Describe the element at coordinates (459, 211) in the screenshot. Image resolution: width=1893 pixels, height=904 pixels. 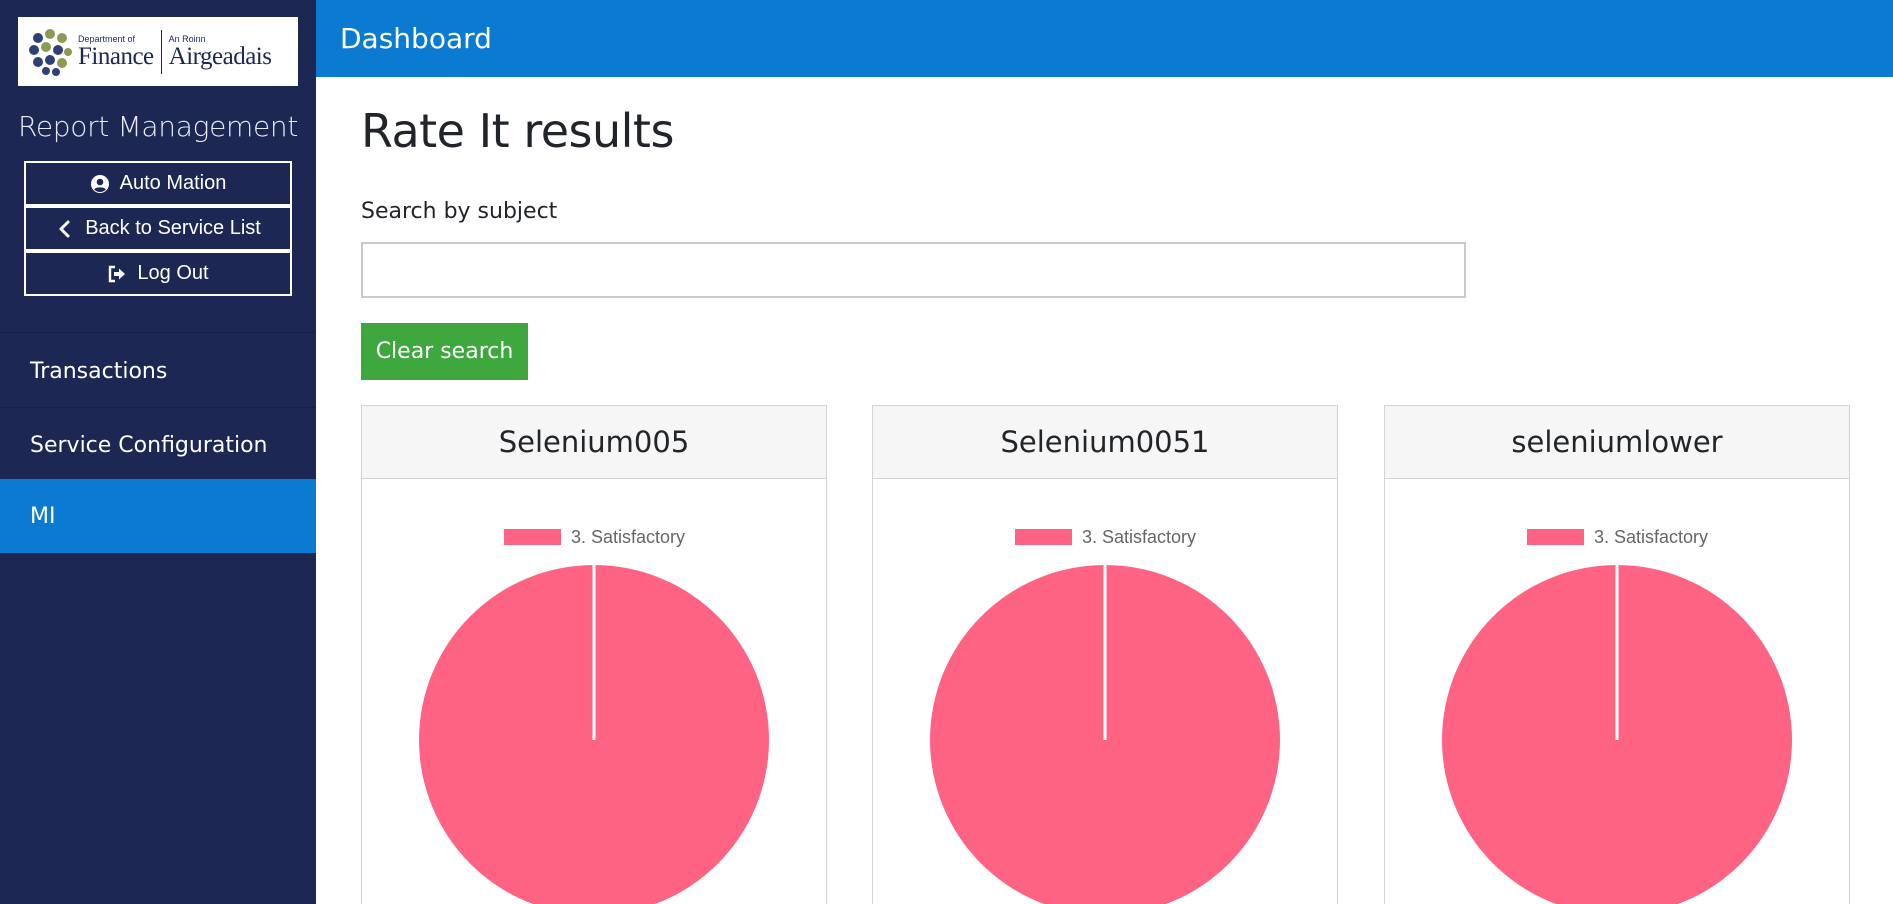
I see `search-label: Search by subject` at that location.